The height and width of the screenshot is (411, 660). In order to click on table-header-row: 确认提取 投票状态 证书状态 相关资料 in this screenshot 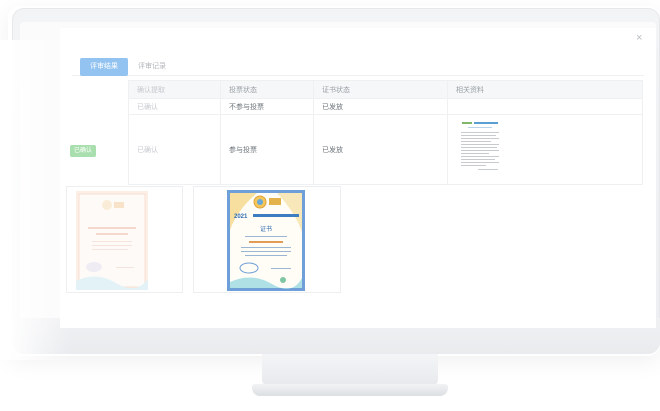, I will do `click(385, 89)`.